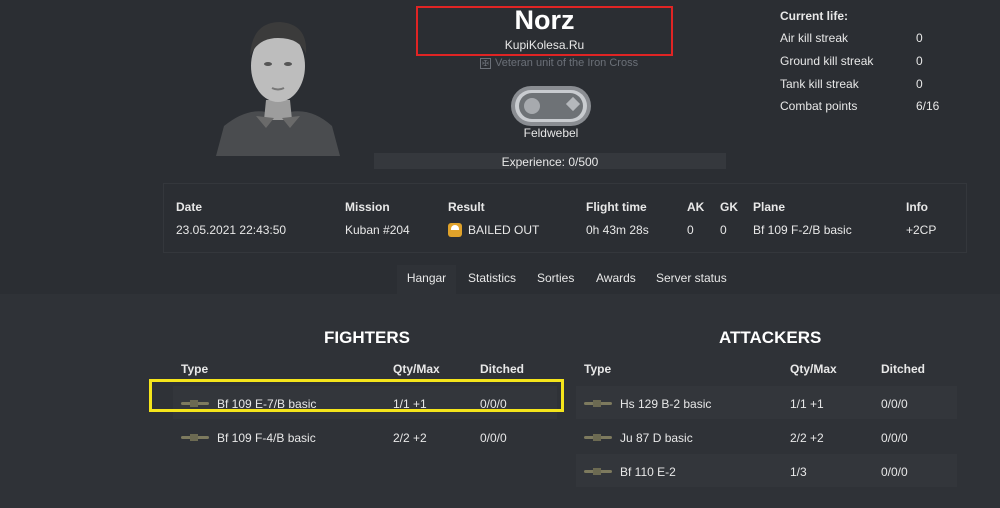 This screenshot has height=508, width=1000. What do you see at coordinates (814, 16) in the screenshot?
I see `current-life-title: Current life:` at bounding box center [814, 16].